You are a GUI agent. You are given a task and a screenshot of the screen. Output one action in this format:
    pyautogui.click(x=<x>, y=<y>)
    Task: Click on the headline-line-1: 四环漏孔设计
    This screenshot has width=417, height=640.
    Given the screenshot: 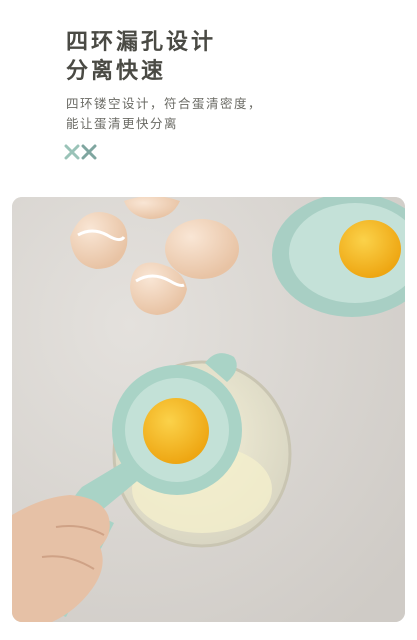 What is the action you would take?
    pyautogui.click(x=141, y=42)
    